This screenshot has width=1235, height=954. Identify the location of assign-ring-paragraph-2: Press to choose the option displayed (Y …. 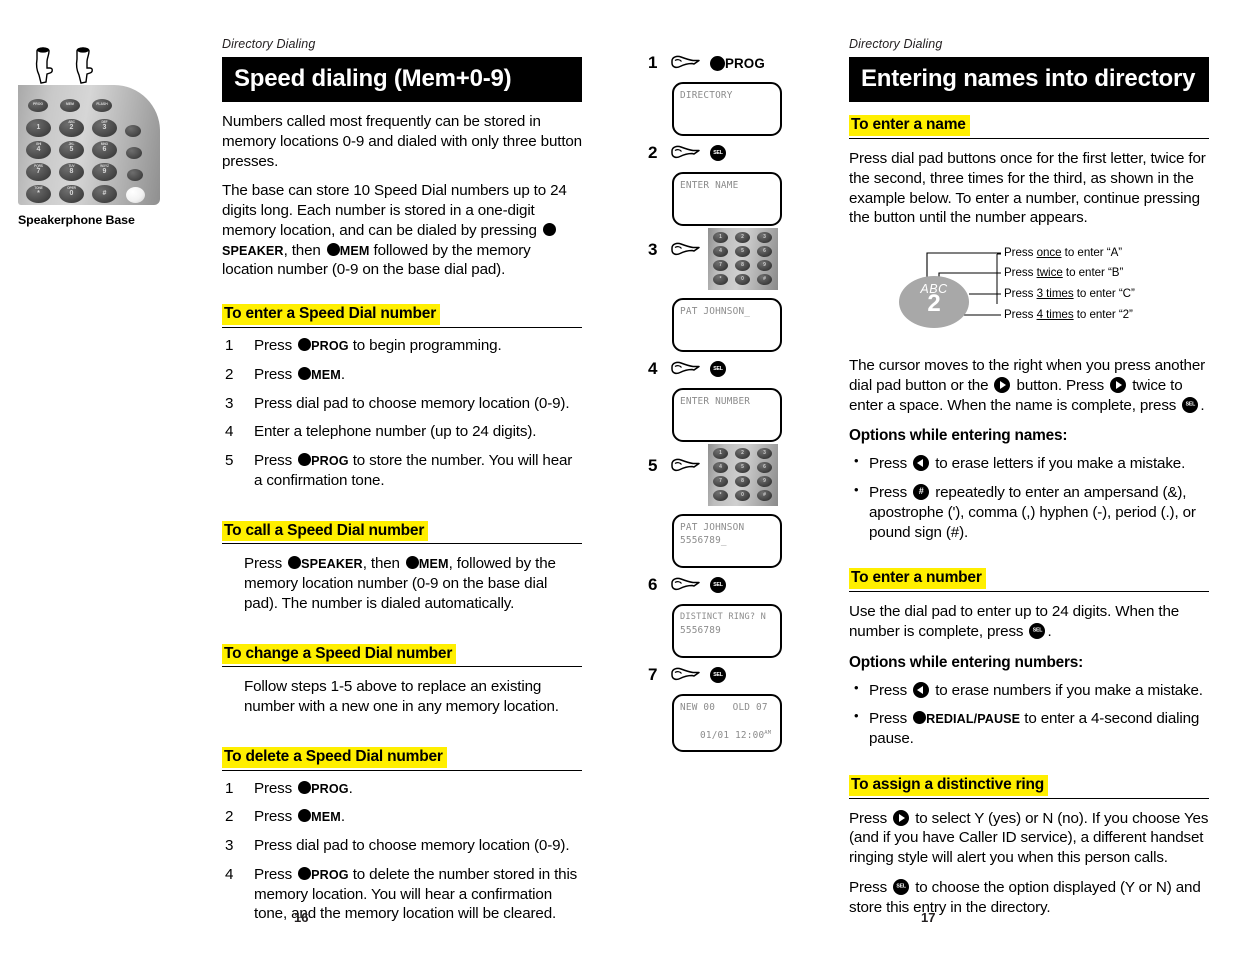
(1029, 898).